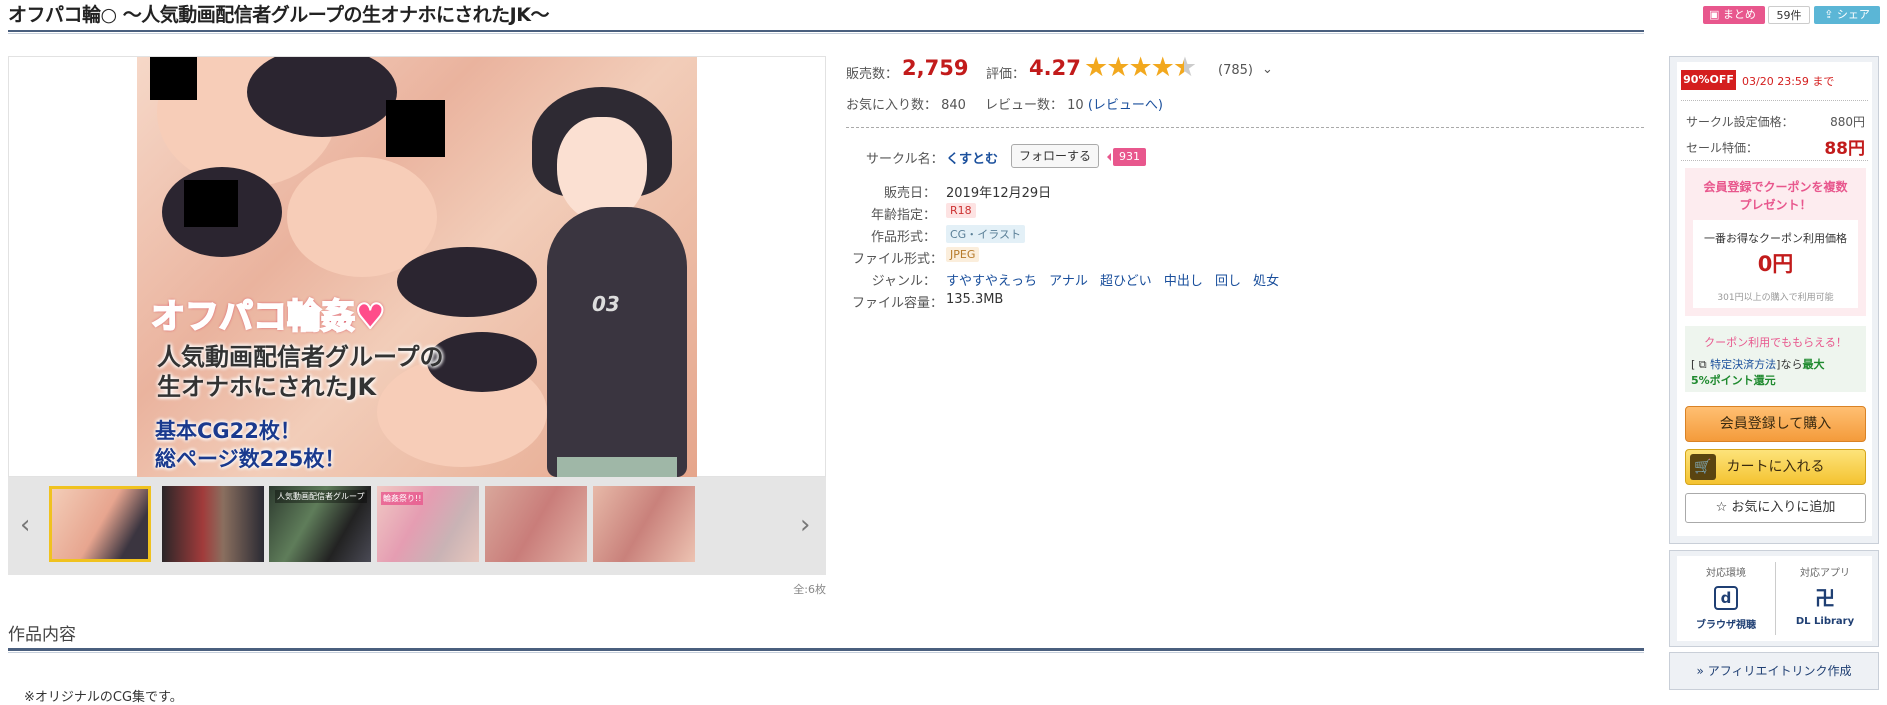 The width and height of the screenshot is (1887, 705). What do you see at coordinates (1775, 238) in the screenshot?
I see `coupon-price-label: 一番お得なクーポン利用価格` at bounding box center [1775, 238].